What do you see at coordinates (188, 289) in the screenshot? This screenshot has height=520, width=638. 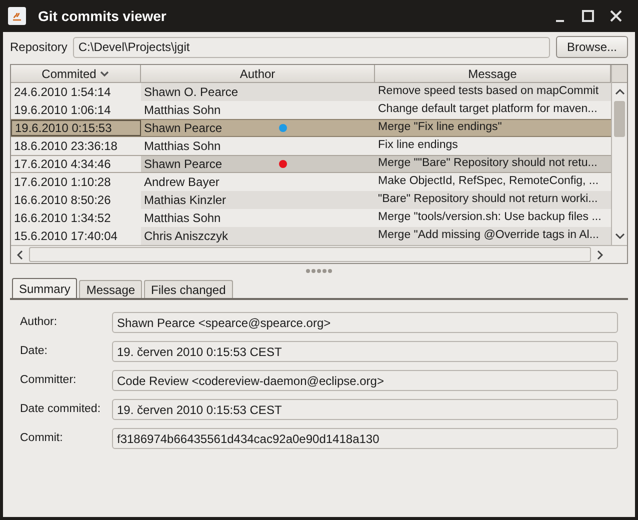 I see `tab: Files changed` at bounding box center [188, 289].